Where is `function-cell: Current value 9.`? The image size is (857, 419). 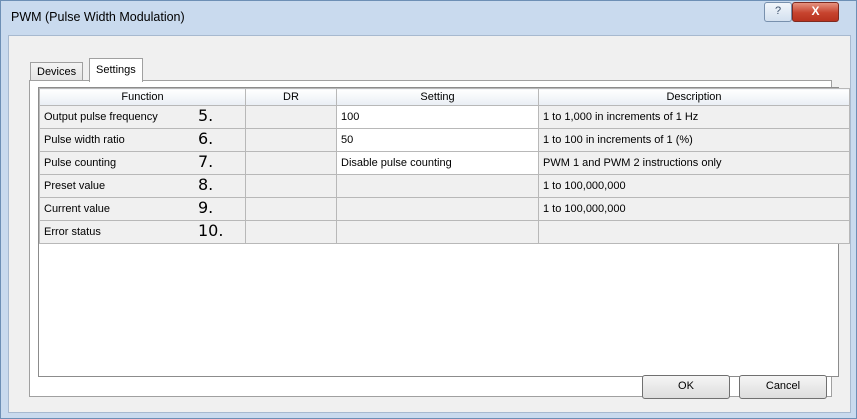 function-cell: Current value 9. is located at coordinates (142, 209).